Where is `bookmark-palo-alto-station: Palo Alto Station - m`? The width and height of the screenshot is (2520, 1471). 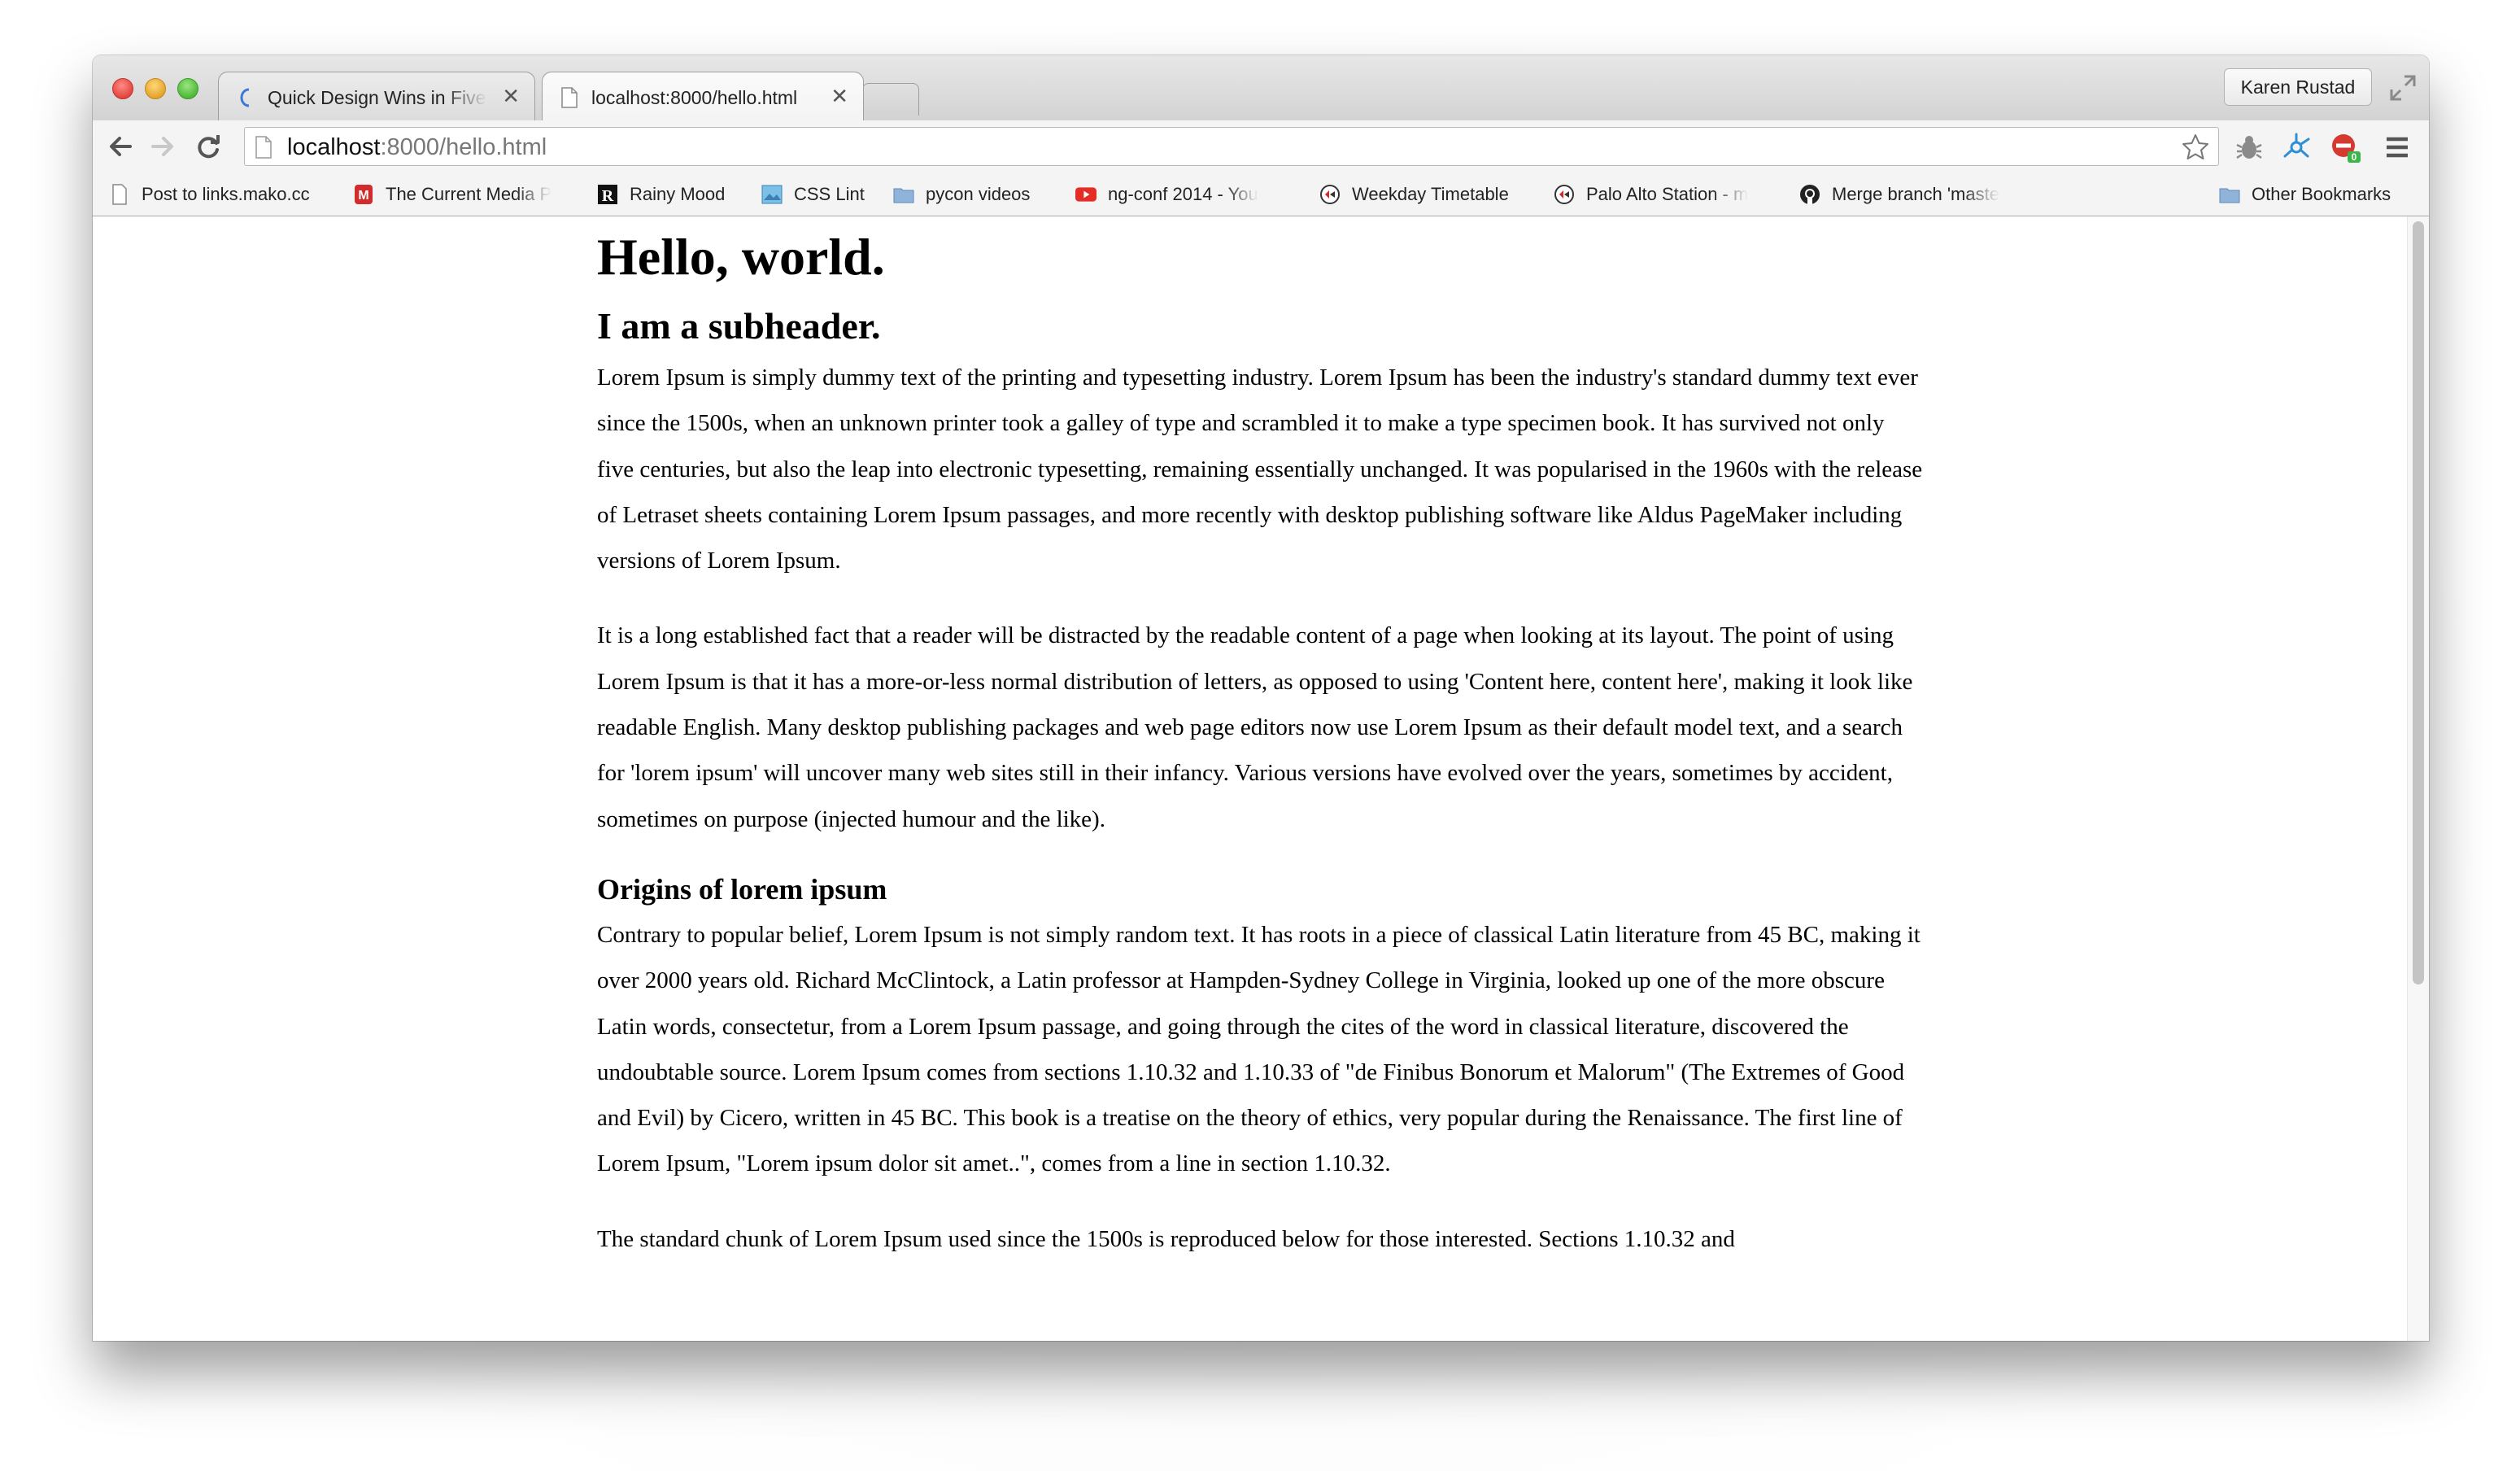
bookmark-palo-alto-station: Palo Alto Station - m is located at coordinates (1672, 194).